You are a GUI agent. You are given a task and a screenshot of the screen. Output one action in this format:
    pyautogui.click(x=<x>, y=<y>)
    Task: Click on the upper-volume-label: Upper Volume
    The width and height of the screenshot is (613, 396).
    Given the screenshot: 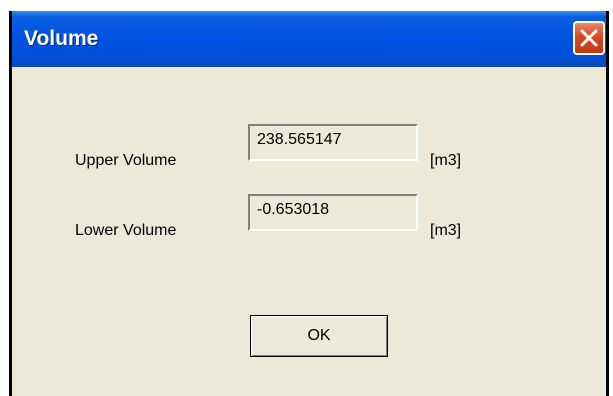 What is the action you would take?
    pyautogui.click(x=126, y=160)
    